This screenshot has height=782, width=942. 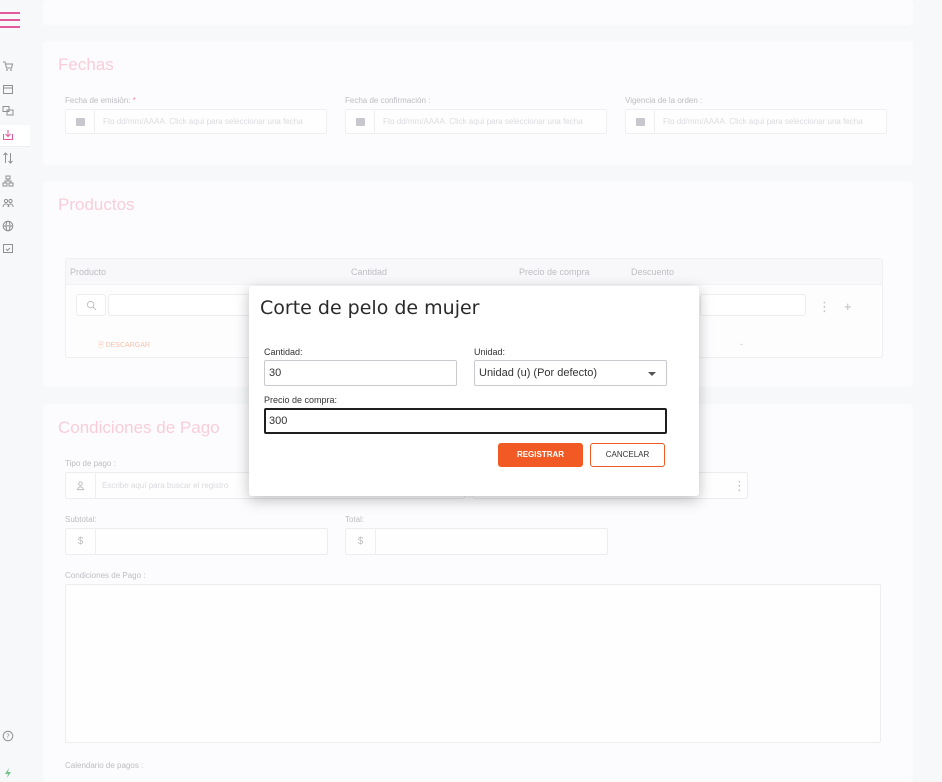 I want to click on precio-label: Precio de compra:, so click(x=301, y=400).